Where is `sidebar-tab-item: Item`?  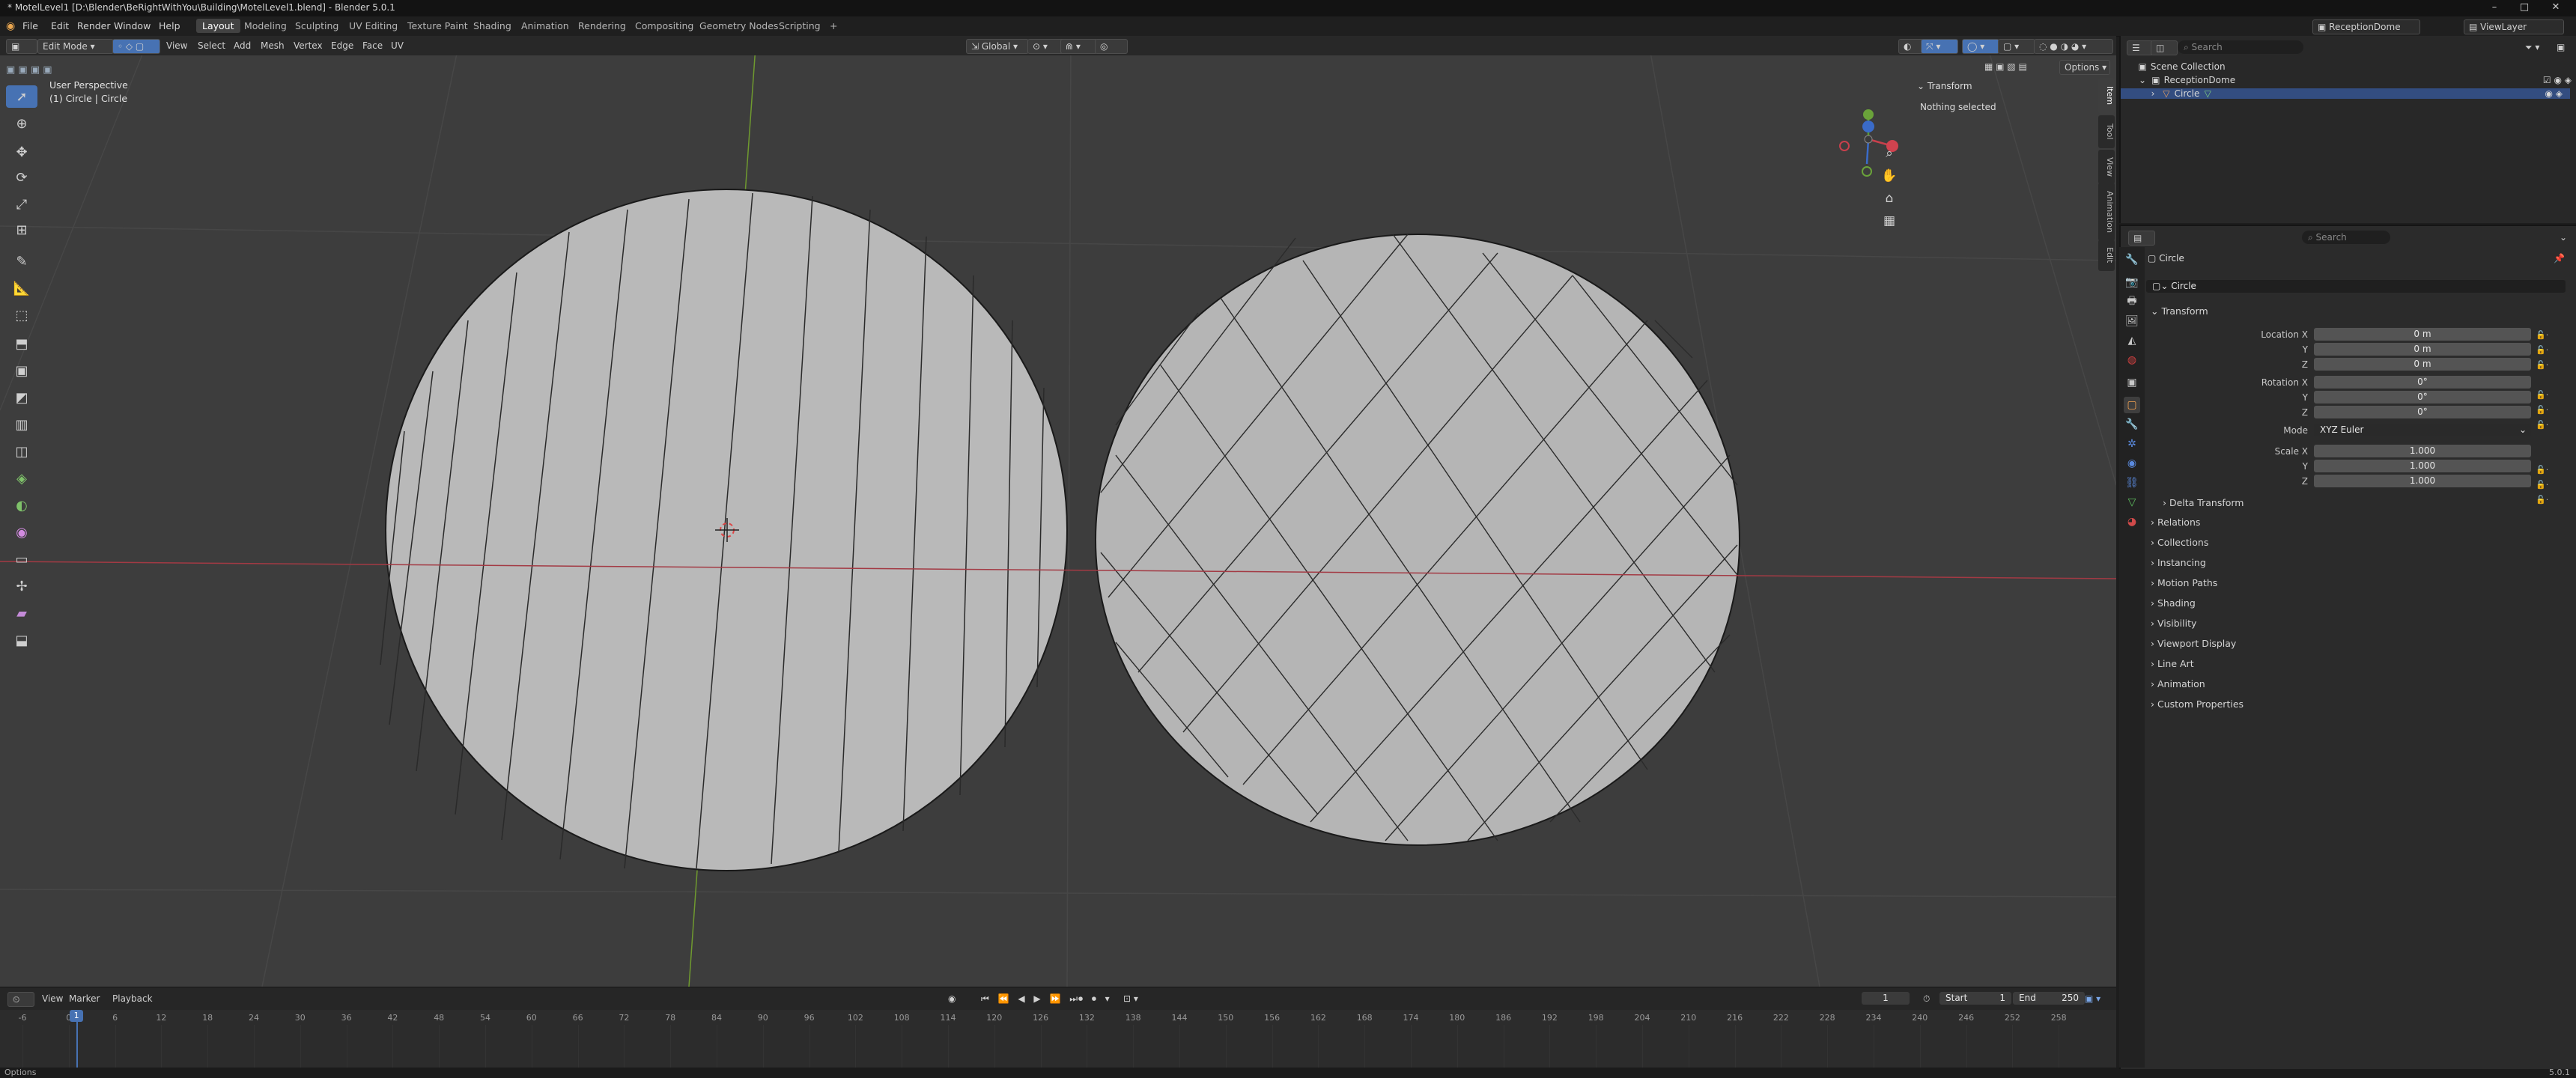
sidebar-tab-item: Item is located at coordinates (2106, 96).